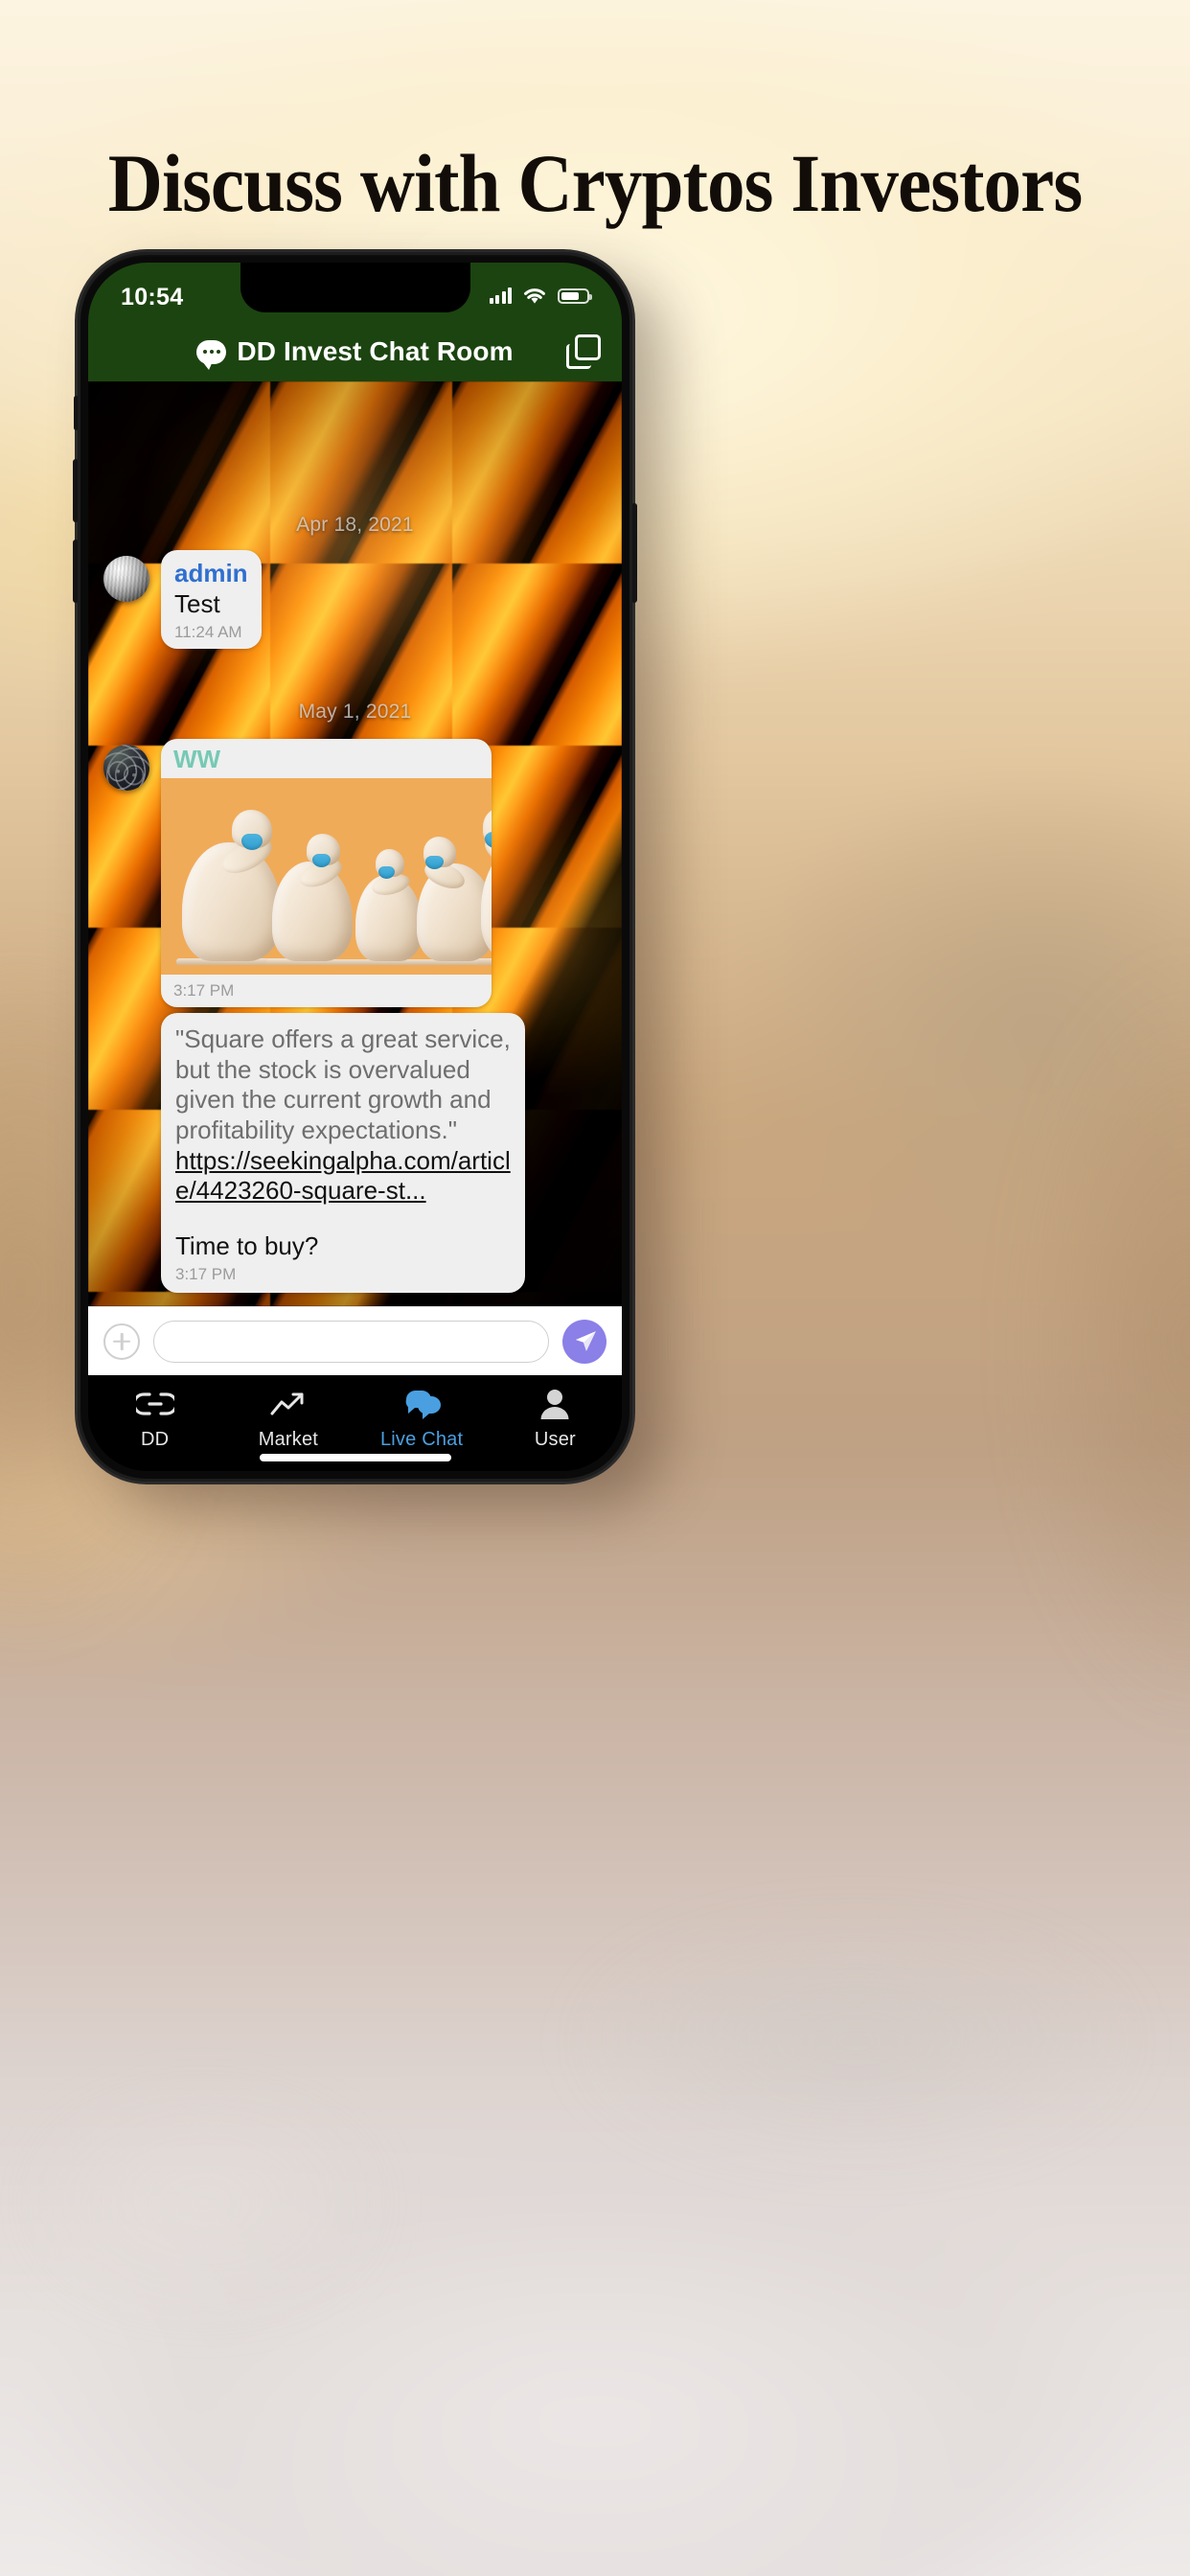 Image resolution: width=1190 pixels, height=2576 pixels. I want to click on bottom-tab-bar: DD Market Live Chat User, so click(355, 1423).